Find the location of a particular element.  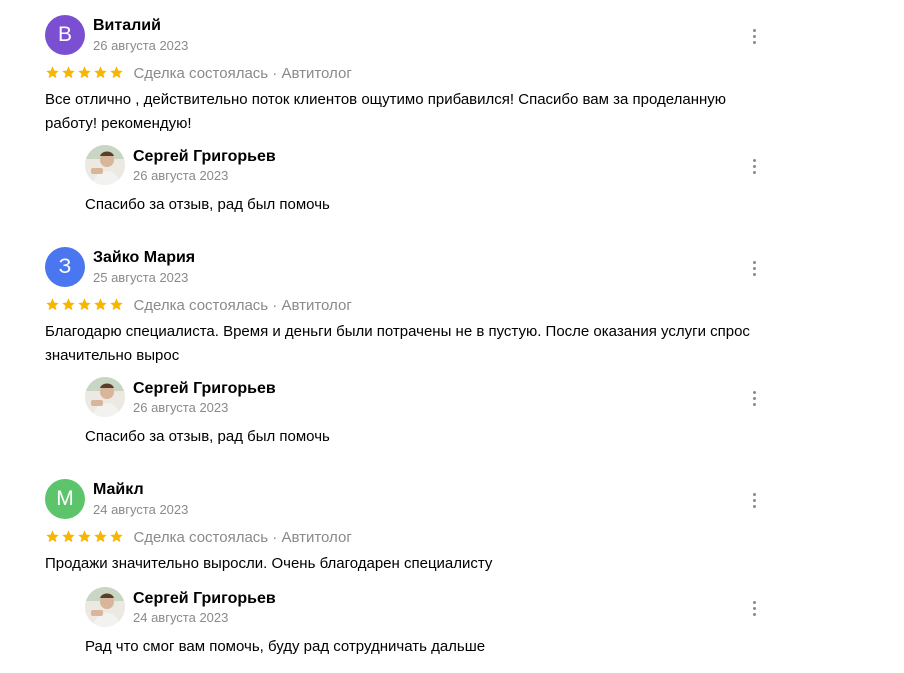

review-date: 24 августа 2023 is located at coordinates (141, 509).